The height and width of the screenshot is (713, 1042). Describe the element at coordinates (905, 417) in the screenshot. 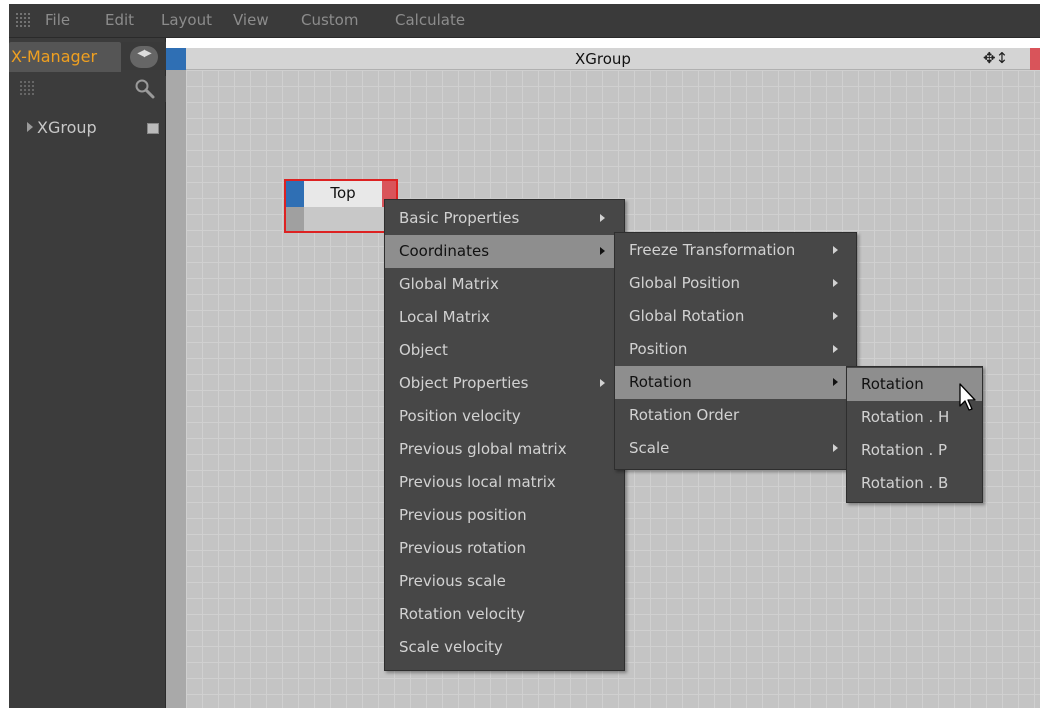

I see `menu-item-label: Rotation . H` at that location.